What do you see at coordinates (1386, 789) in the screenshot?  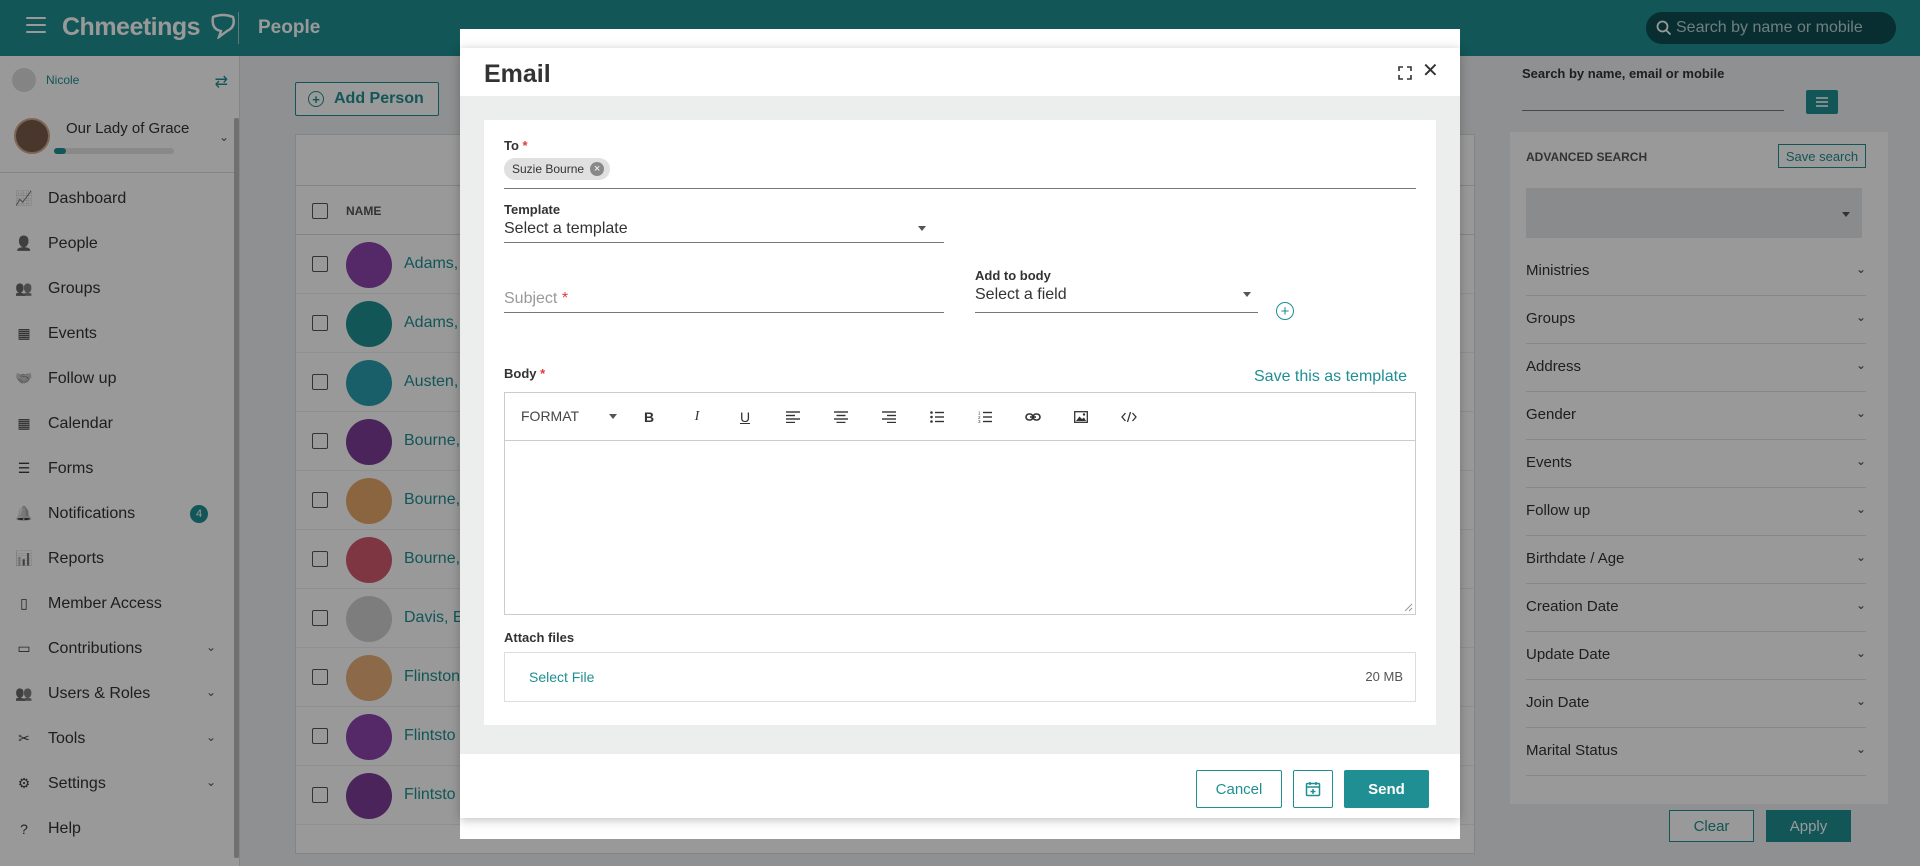 I see `send-button: Send` at bounding box center [1386, 789].